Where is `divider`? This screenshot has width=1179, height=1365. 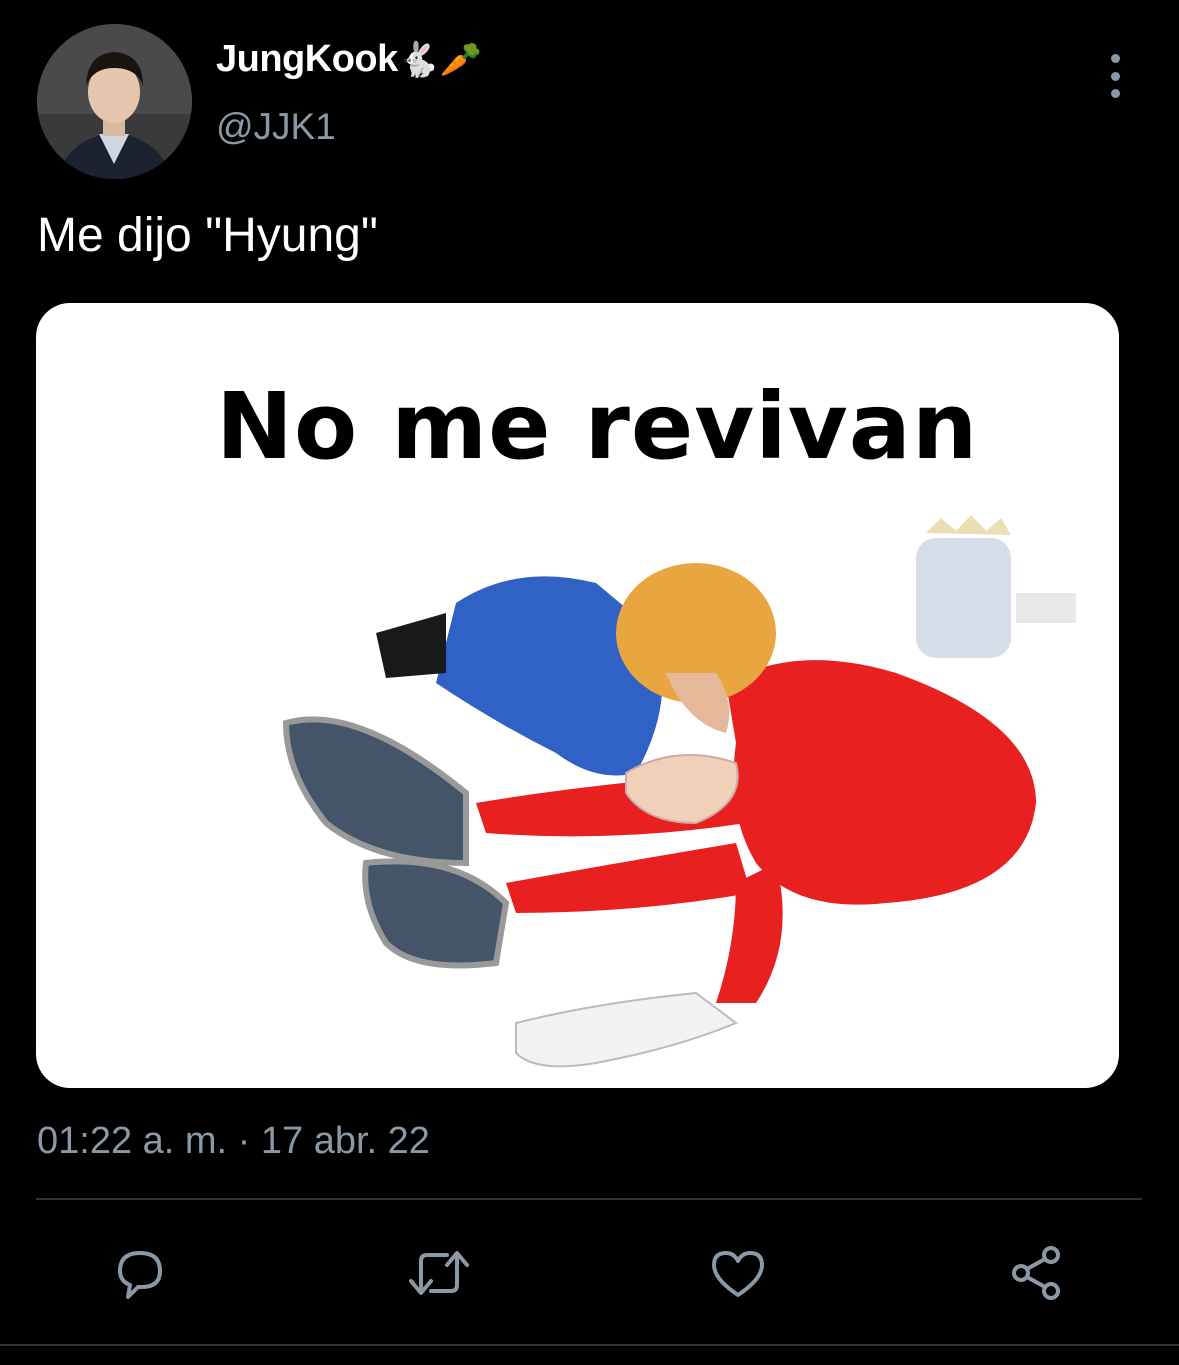
divider is located at coordinates (589, 1199).